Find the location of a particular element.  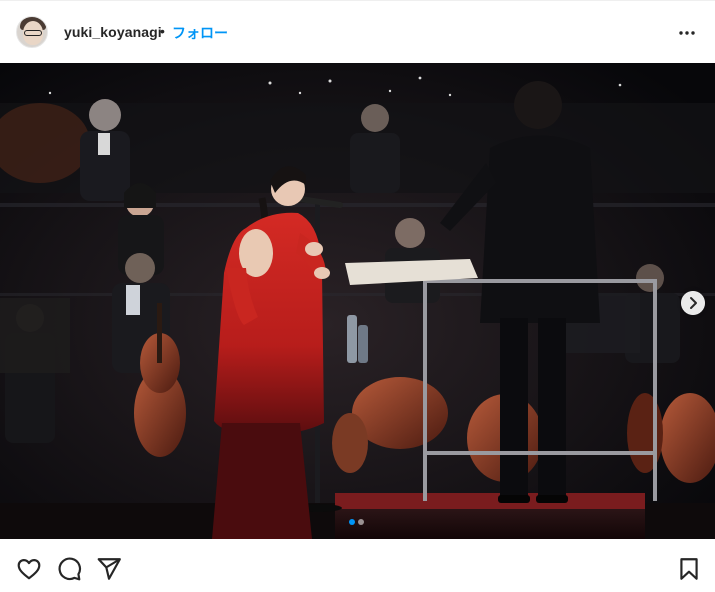

next-slide-button is located at coordinates (693, 303).